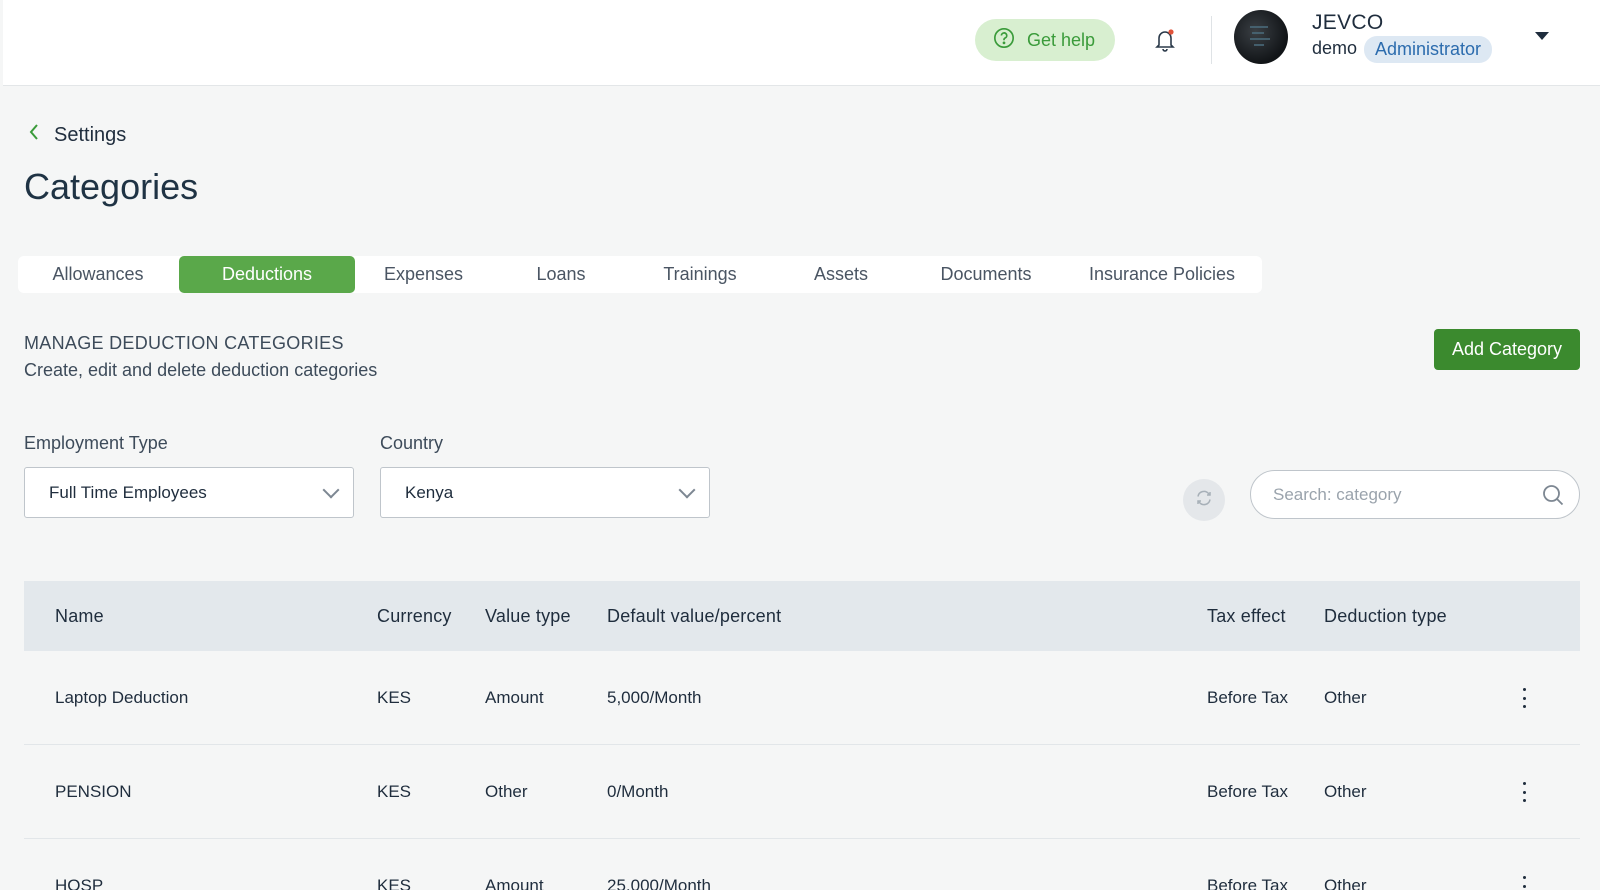 Image resolution: width=1600 pixels, height=890 pixels. I want to click on tab-deductions: Deductions, so click(267, 274).